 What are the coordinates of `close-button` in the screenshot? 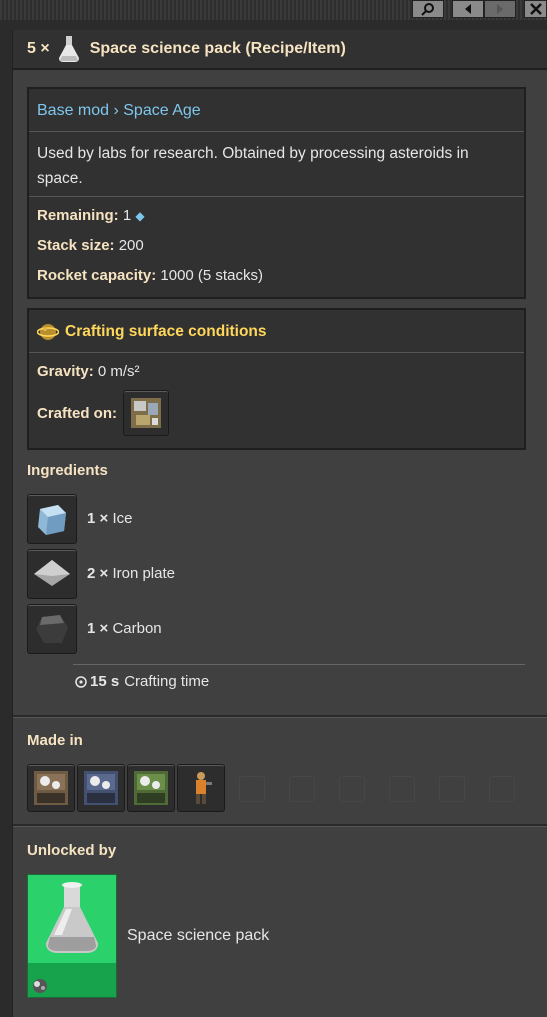 It's located at (535, 9).